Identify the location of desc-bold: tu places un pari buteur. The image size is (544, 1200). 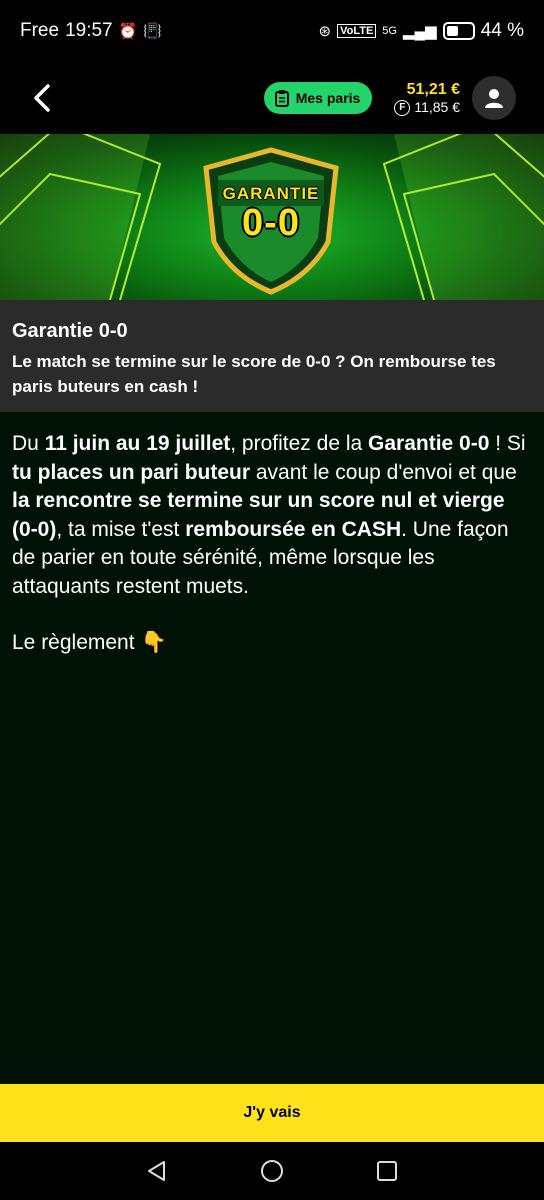
(131, 472).